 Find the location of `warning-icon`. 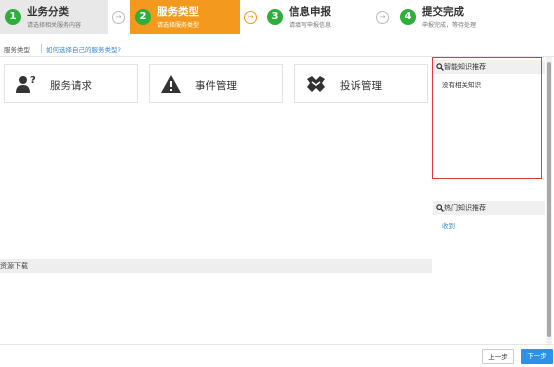

warning-icon is located at coordinates (171, 84).